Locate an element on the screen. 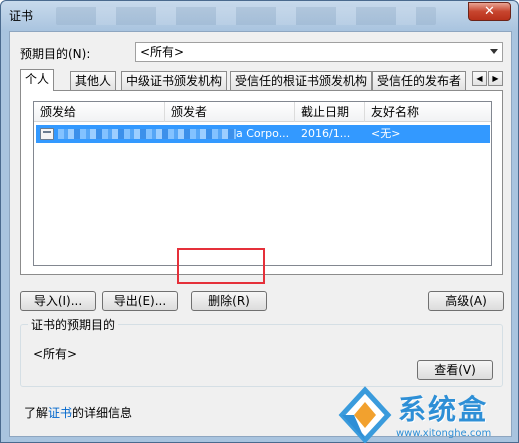  view-button: 查看(V) is located at coordinates (455, 370).